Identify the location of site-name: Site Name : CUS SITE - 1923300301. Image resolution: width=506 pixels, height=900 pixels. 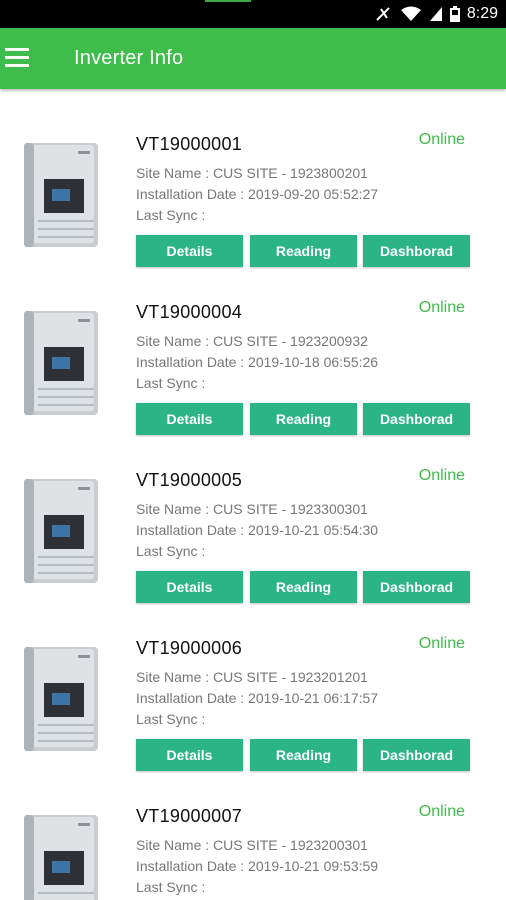
(252, 509).